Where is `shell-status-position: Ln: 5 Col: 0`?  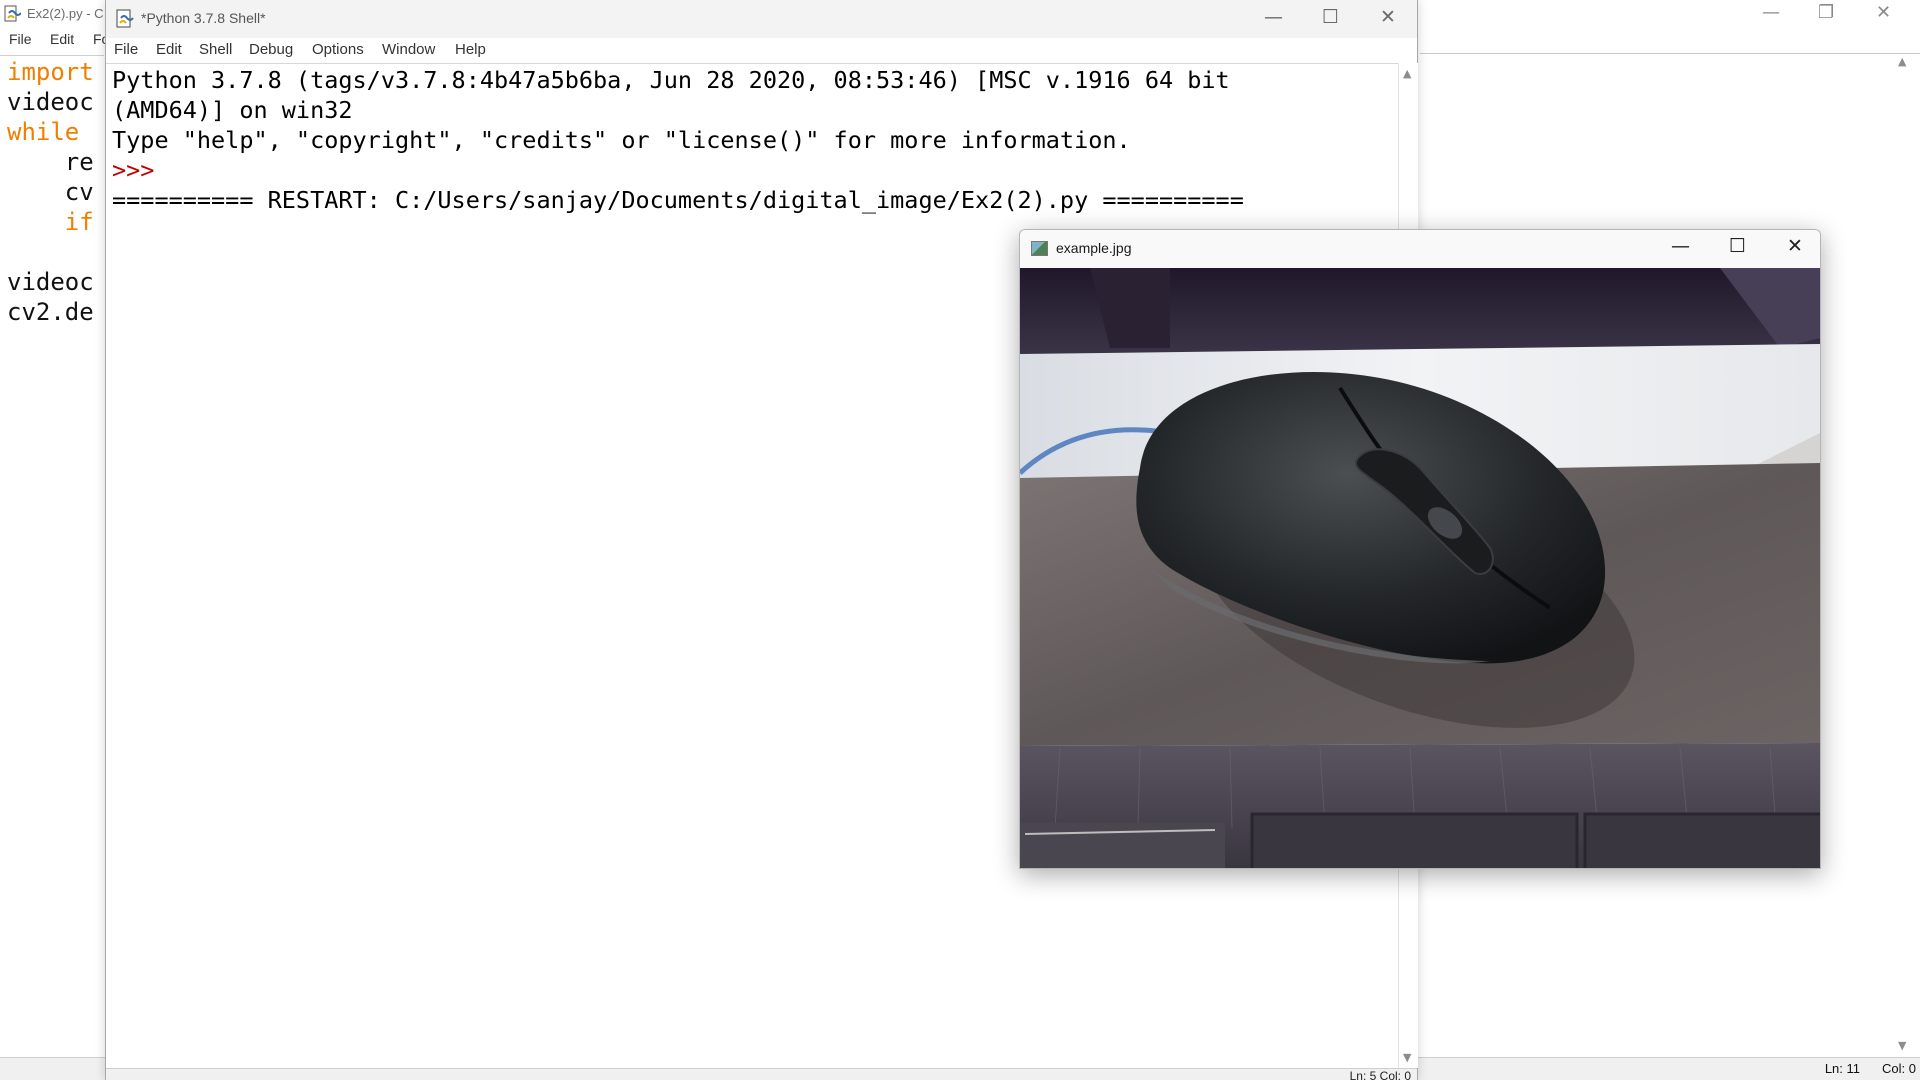 shell-status-position: Ln: 5 Col: 0 is located at coordinates (1380, 1074).